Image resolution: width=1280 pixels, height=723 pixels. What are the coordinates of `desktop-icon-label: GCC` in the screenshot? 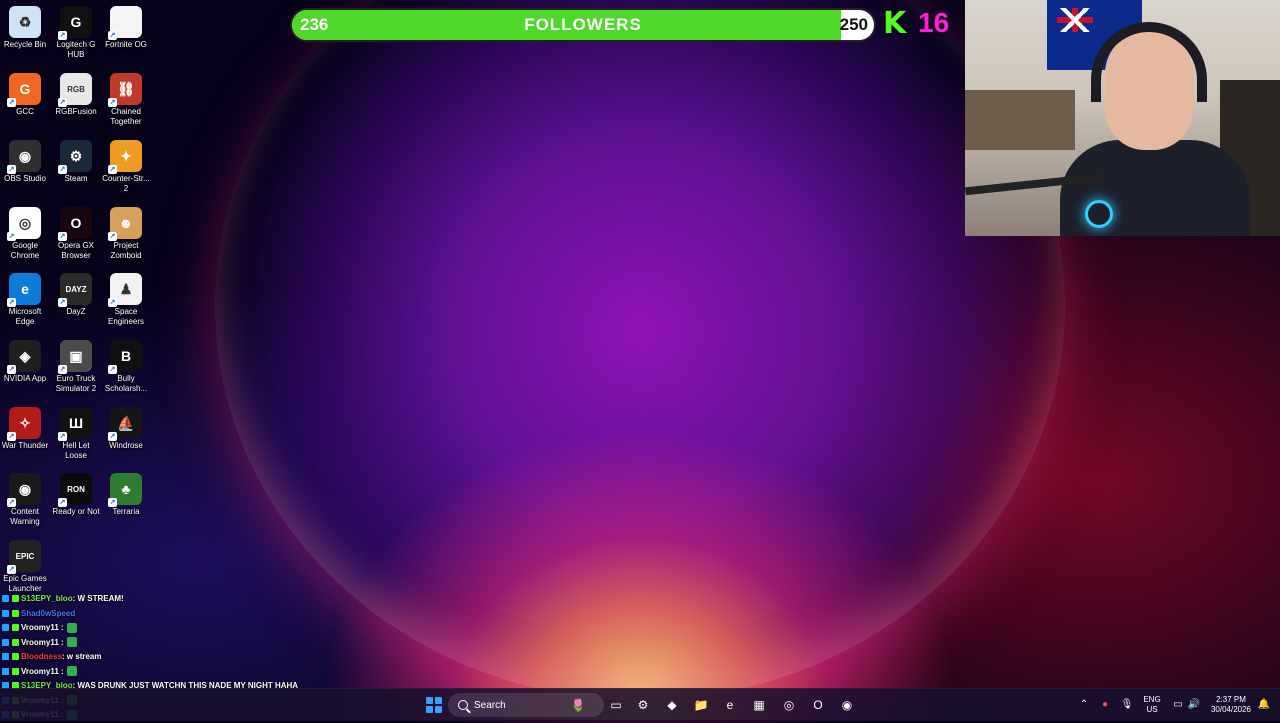 It's located at (25, 111).